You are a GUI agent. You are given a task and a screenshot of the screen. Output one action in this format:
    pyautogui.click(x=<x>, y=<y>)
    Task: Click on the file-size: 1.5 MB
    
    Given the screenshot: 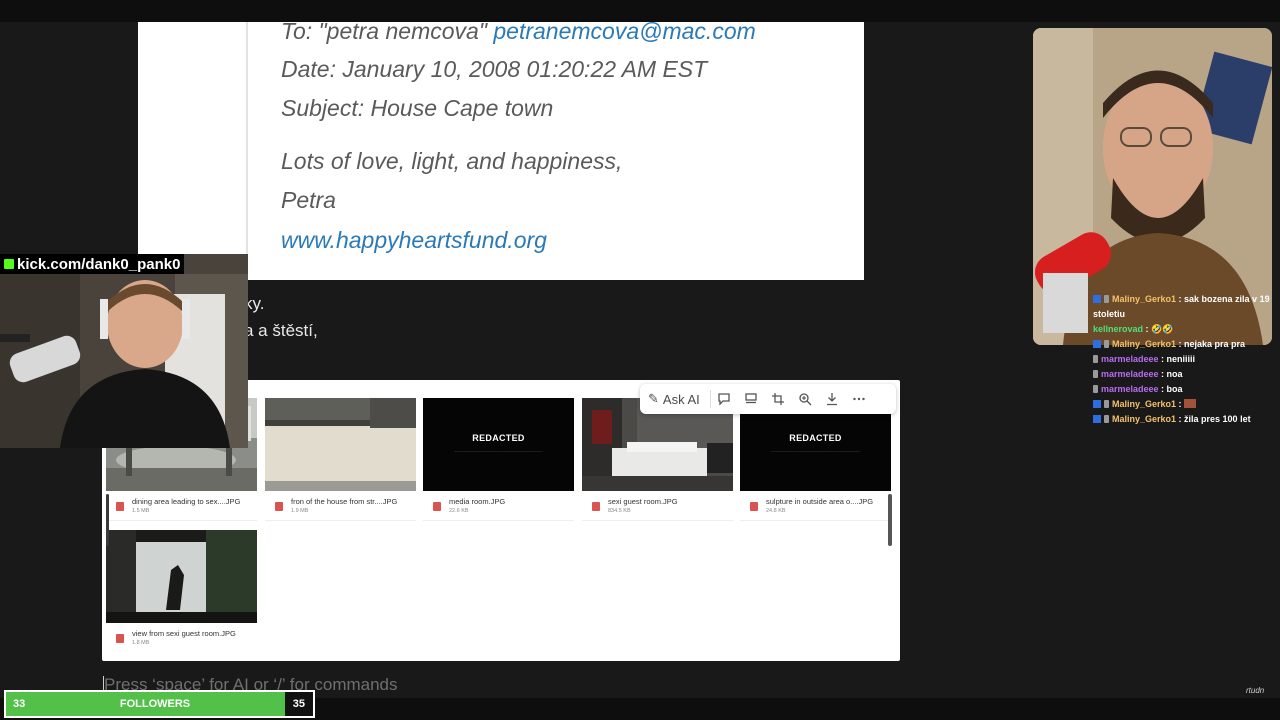 What is the action you would take?
    pyautogui.click(x=141, y=511)
    